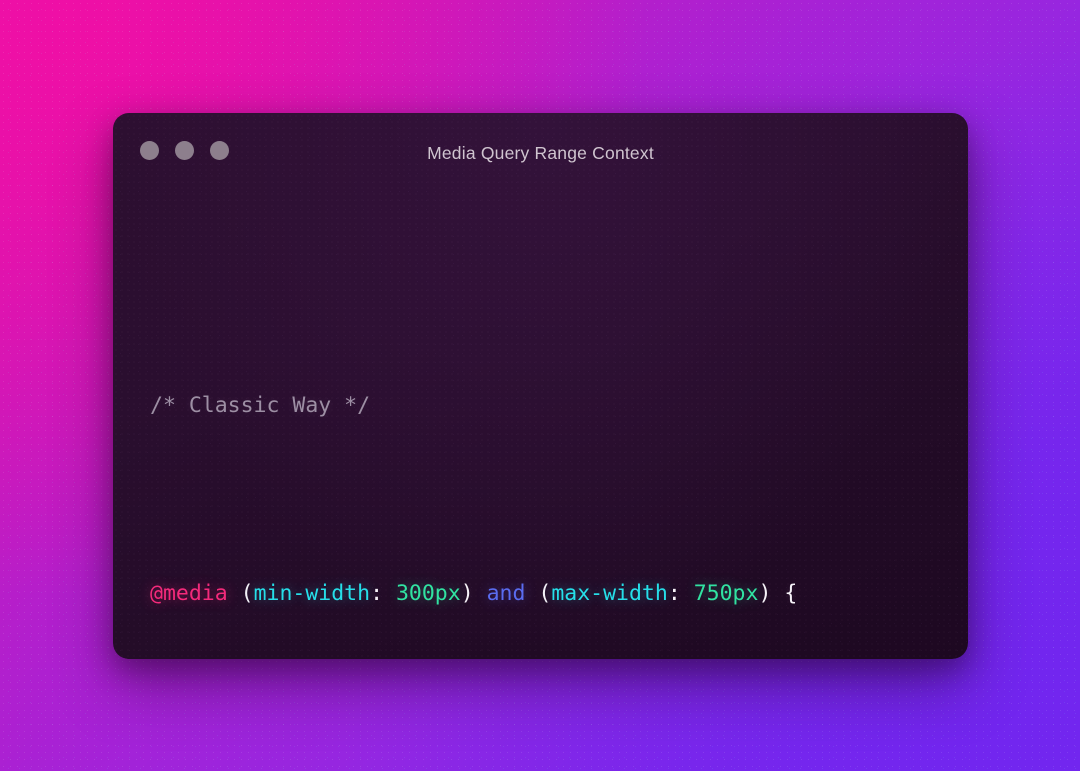  What do you see at coordinates (778, 593) in the screenshot?
I see `css-punctuation: ) {` at bounding box center [778, 593].